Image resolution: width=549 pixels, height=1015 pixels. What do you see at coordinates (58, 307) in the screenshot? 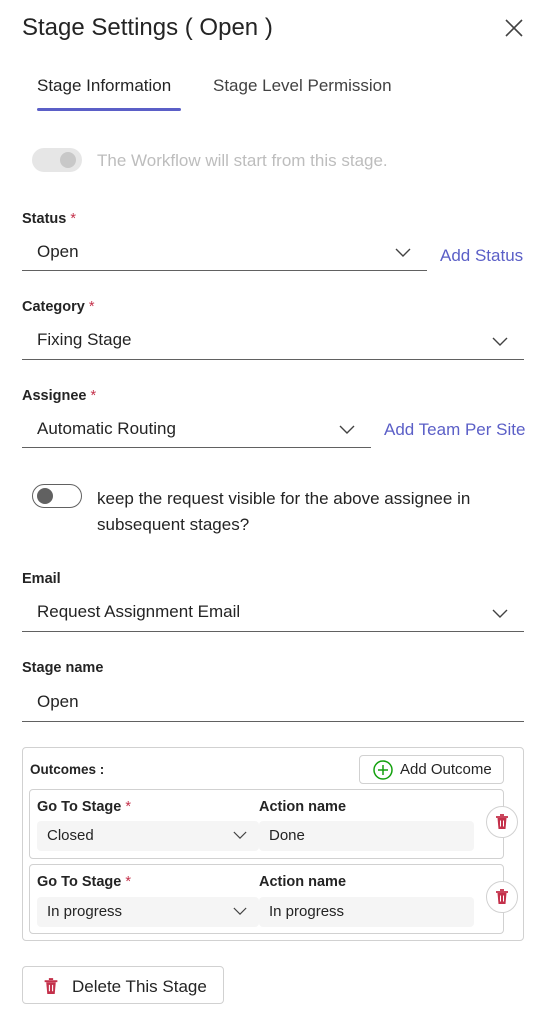
I see `category-label: Category *` at bounding box center [58, 307].